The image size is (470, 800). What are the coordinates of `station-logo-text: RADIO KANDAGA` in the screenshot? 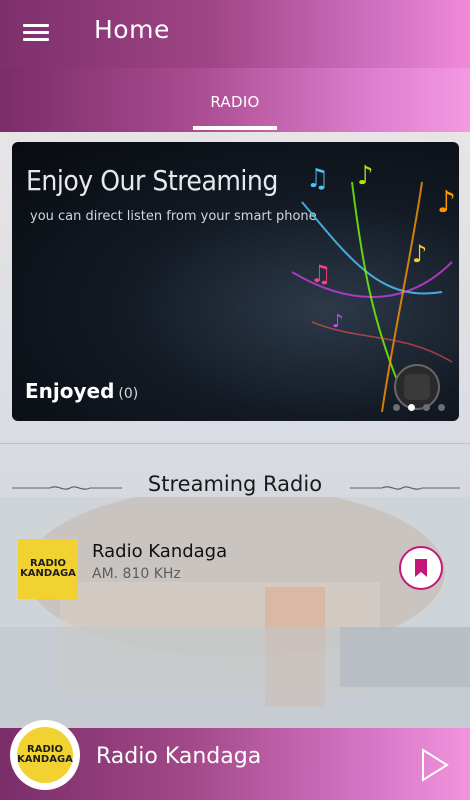 It's located at (48, 568).